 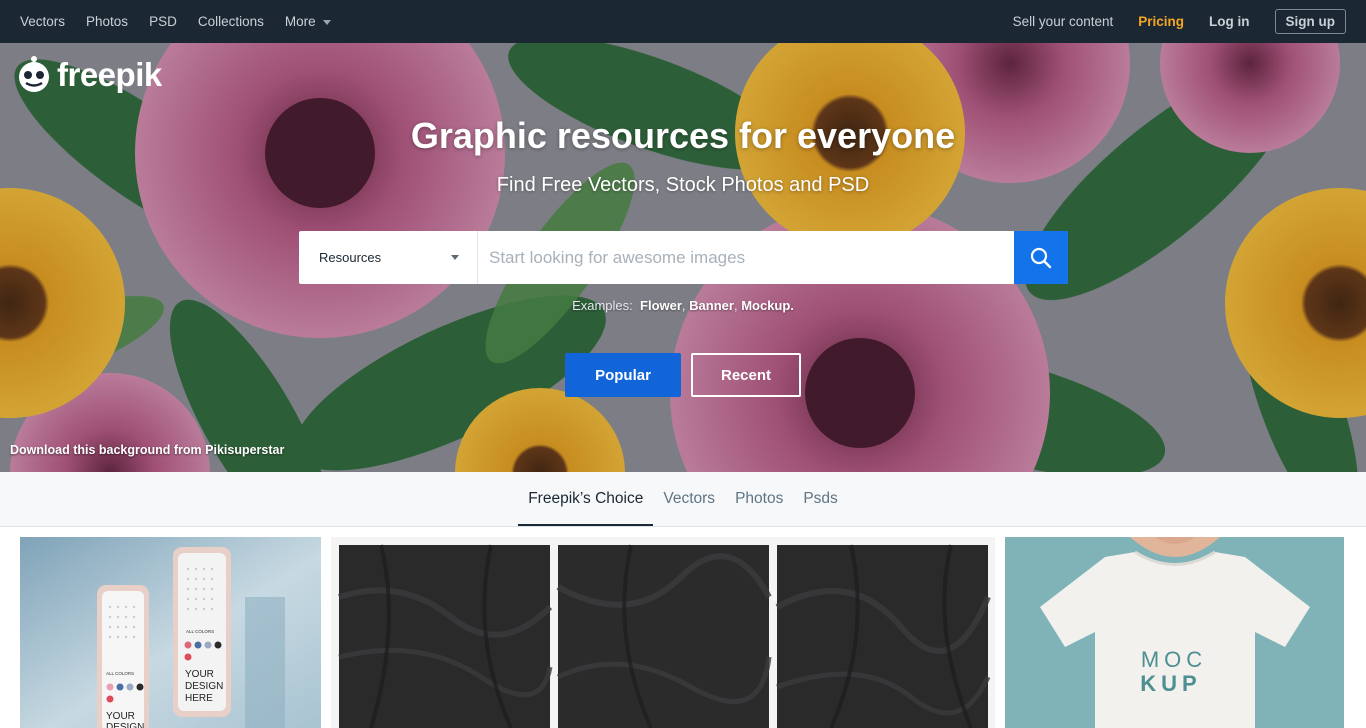 I want to click on search-input, so click(x=746, y=257).